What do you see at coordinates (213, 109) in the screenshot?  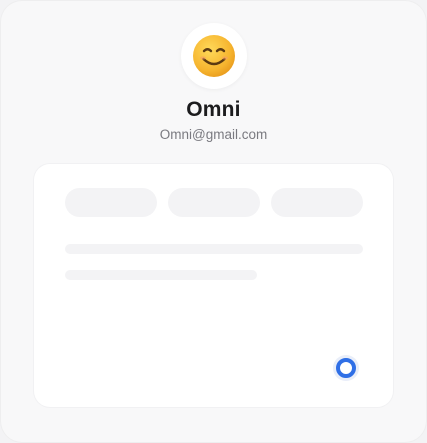 I see `profile-name: Omni` at bounding box center [213, 109].